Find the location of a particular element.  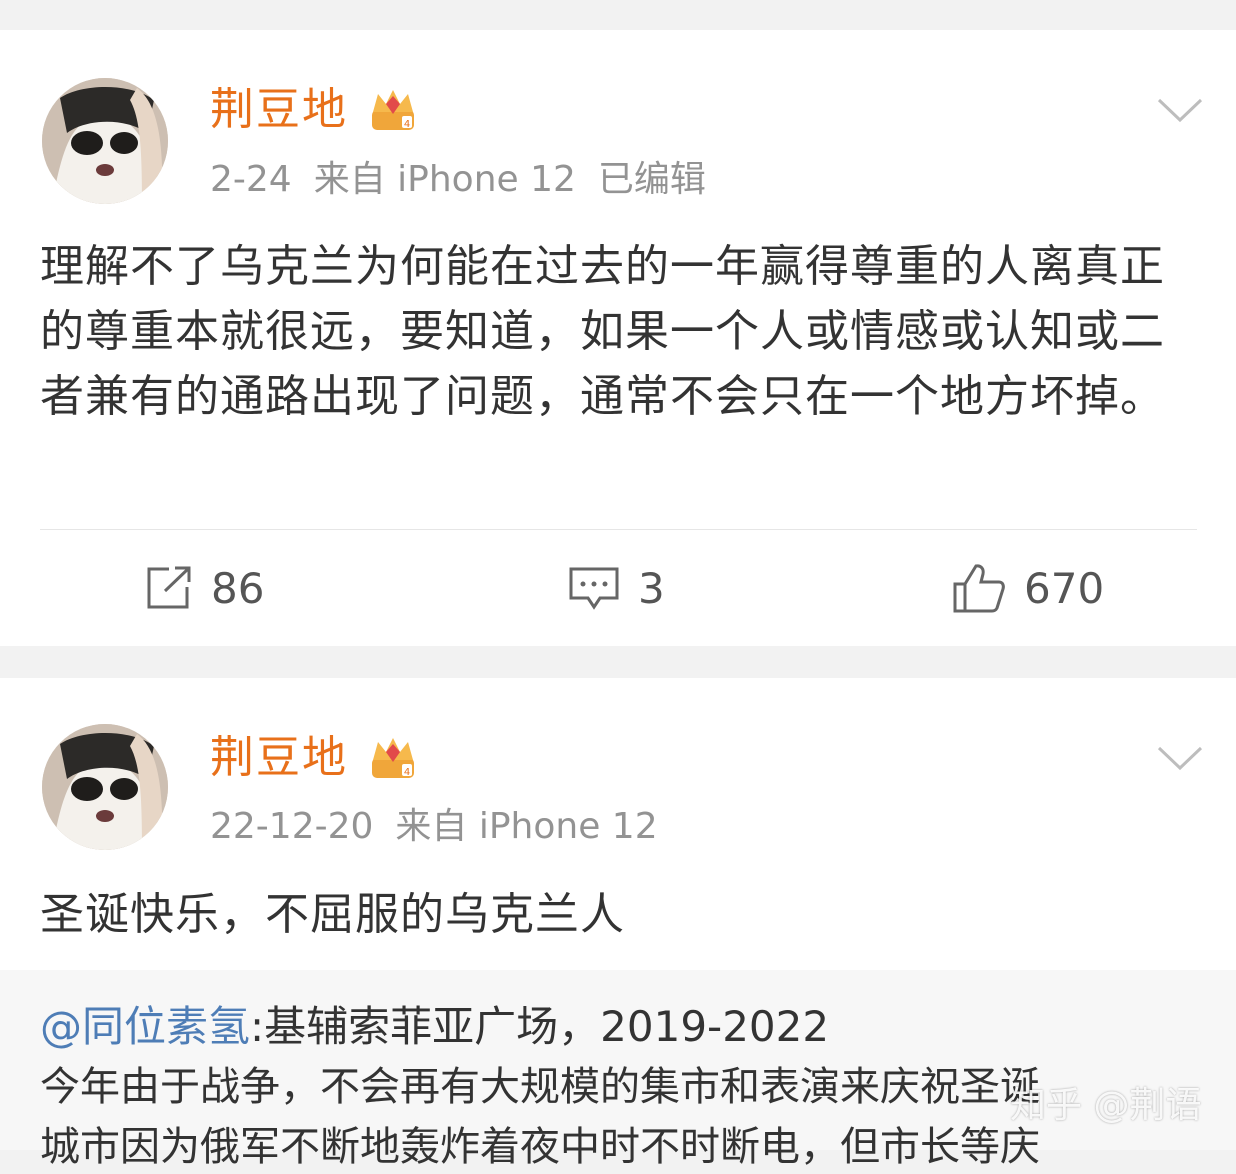

comment-icon is located at coordinates (594, 588).